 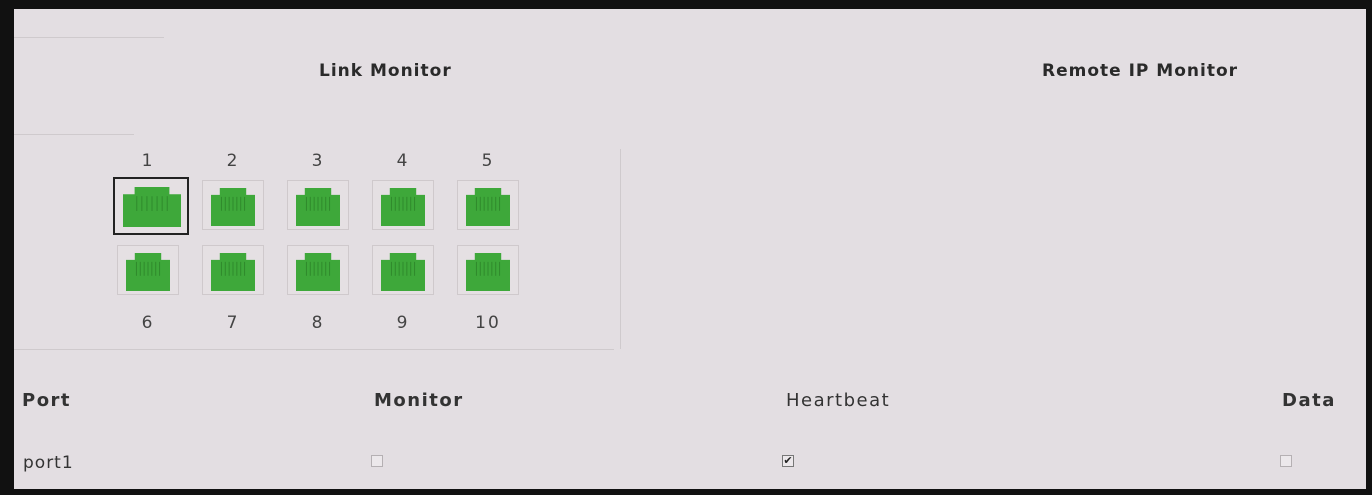 What do you see at coordinates (1286, 461) in the screenshot?
I see `data-checkbox` at bounding box center [1286, 461].